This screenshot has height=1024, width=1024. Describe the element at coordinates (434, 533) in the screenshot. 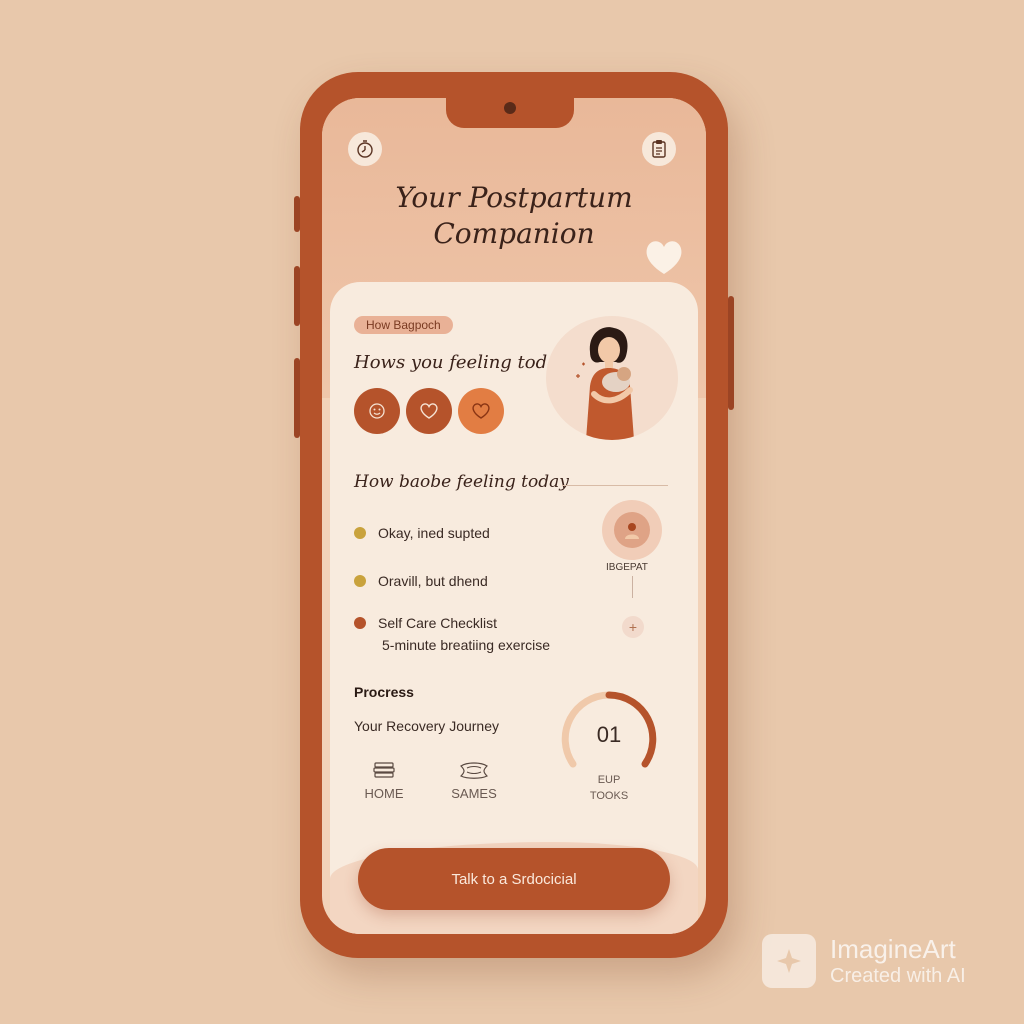

I see `list-item-label: Okay, ined supted` at that location.